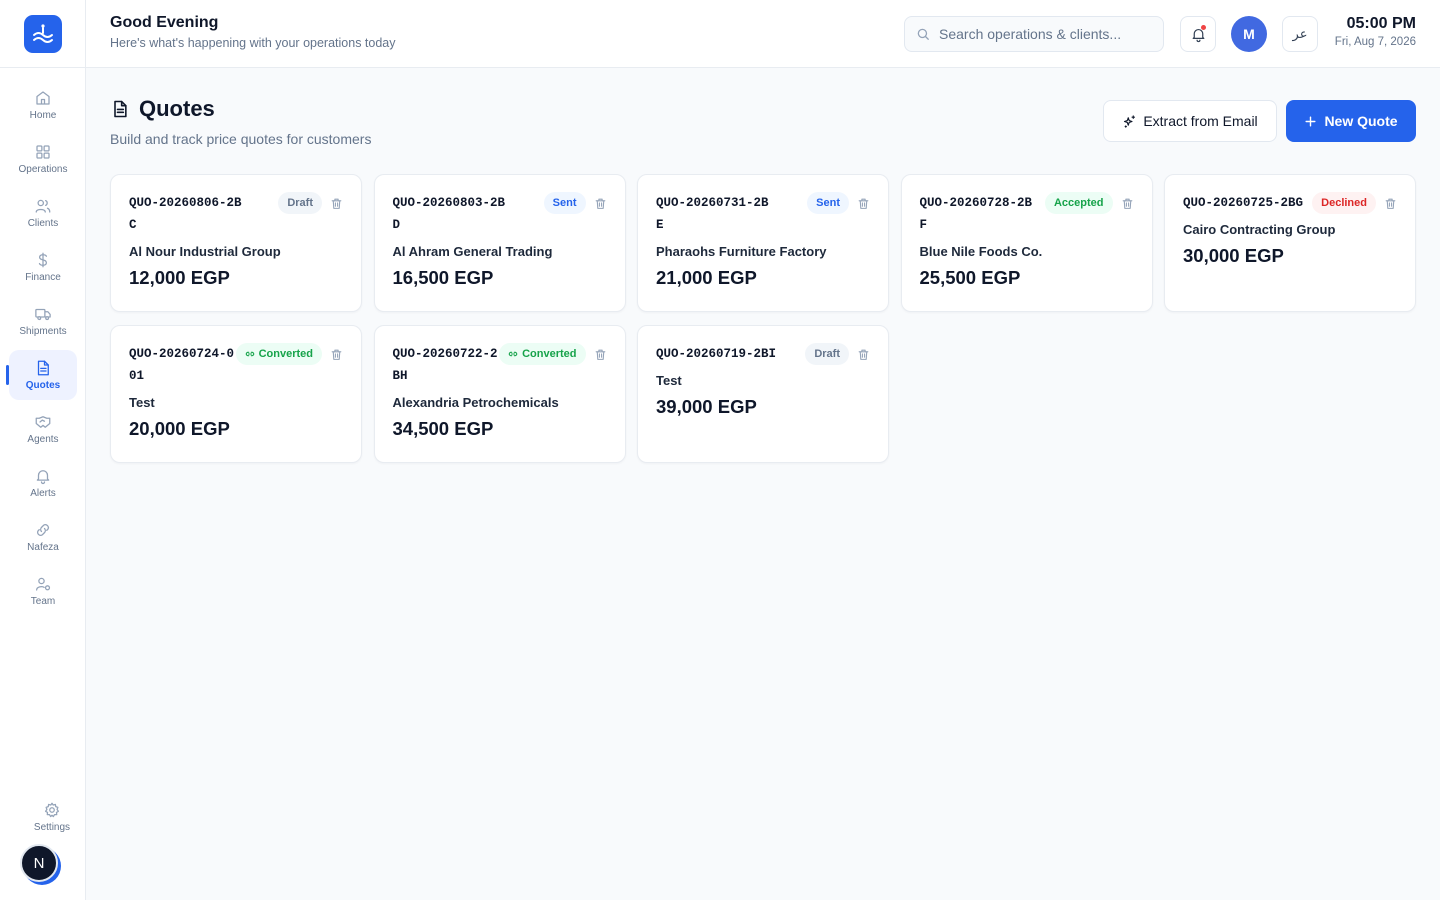 The width and height of the screenshot is (1440, 900). I want to click on app-logo, so click(43, 34).